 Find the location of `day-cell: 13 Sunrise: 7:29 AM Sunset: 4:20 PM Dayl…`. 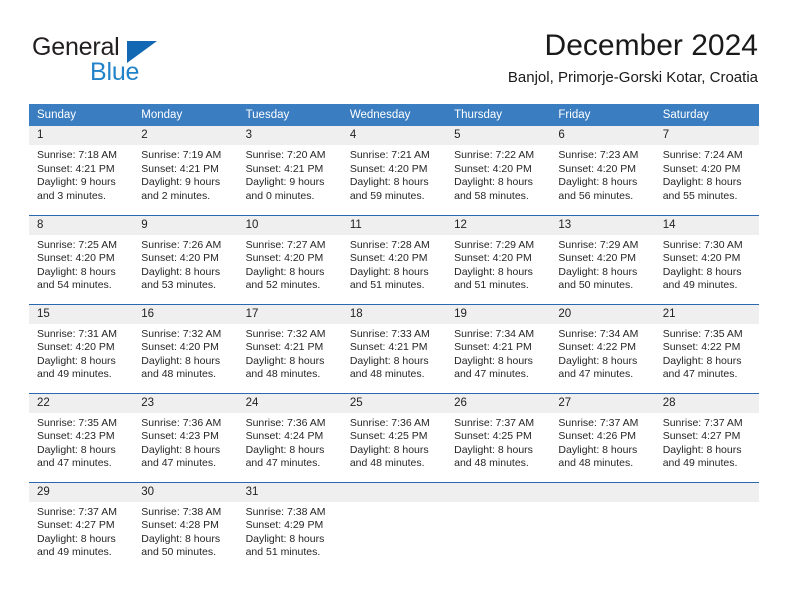

day-cell: 13 Sunrise: 7:29 AM Sunset: 4:20 PM Dayl… is located at coordinates (602, 259).